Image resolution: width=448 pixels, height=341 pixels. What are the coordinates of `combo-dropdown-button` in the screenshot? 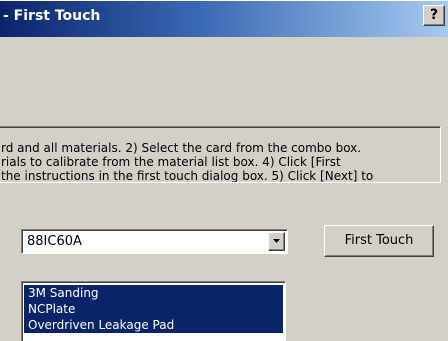 It's located at (276, 241).